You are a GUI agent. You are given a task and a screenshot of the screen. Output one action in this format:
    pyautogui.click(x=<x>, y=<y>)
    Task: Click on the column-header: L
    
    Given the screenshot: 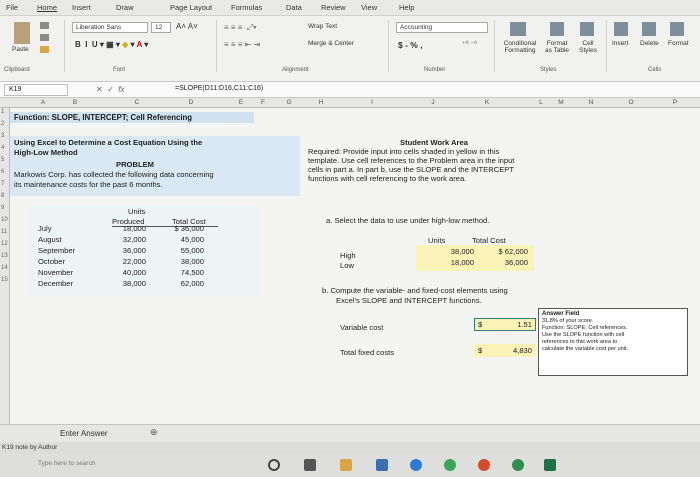 What is the action you would take?
    pyautogui.click(x=541, y=102)
    